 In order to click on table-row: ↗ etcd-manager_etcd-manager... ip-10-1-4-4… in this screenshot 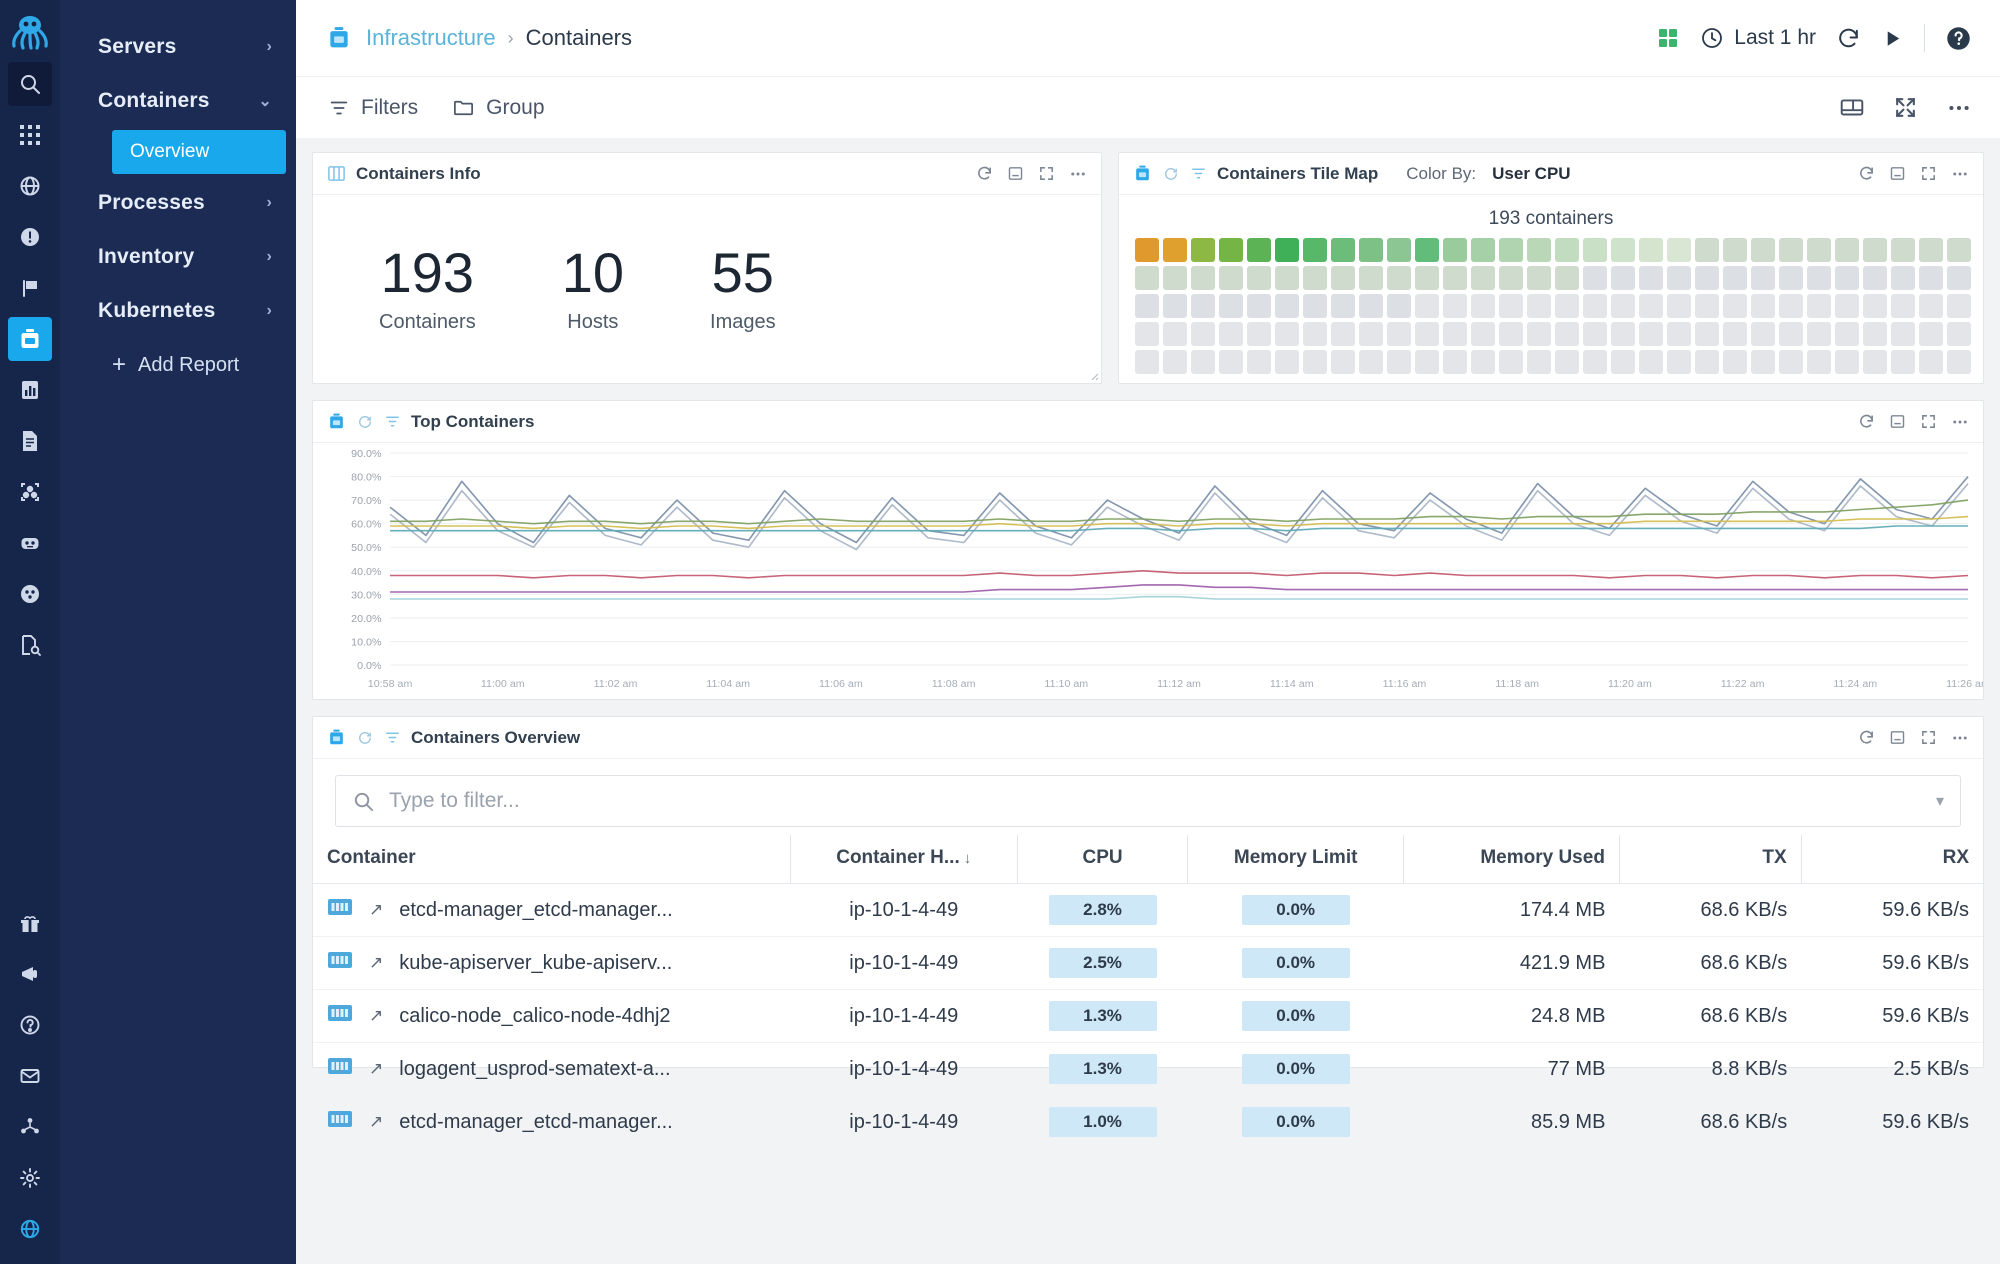, I will do `click(1148, 910)`.